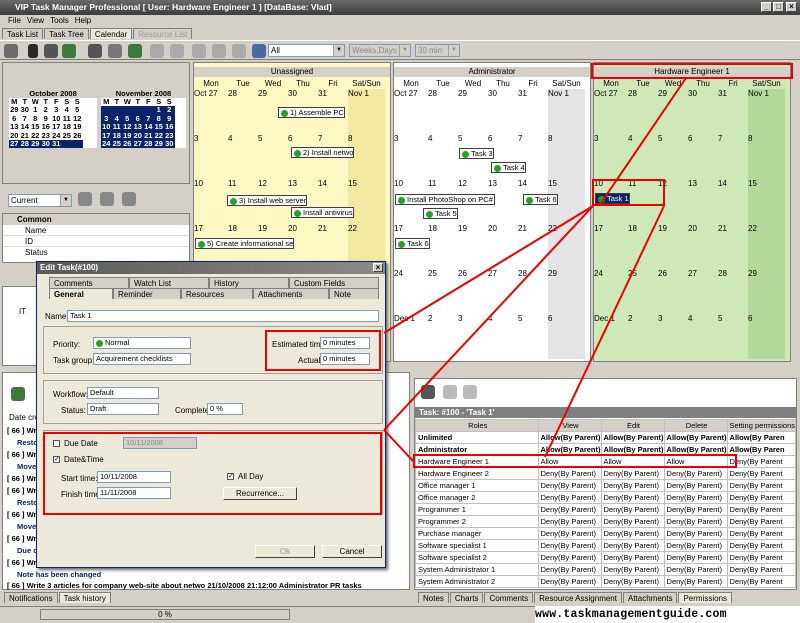 This screenshot has width=800, height=623. I want to click on engineer-row-highlight, so click(575, 461).